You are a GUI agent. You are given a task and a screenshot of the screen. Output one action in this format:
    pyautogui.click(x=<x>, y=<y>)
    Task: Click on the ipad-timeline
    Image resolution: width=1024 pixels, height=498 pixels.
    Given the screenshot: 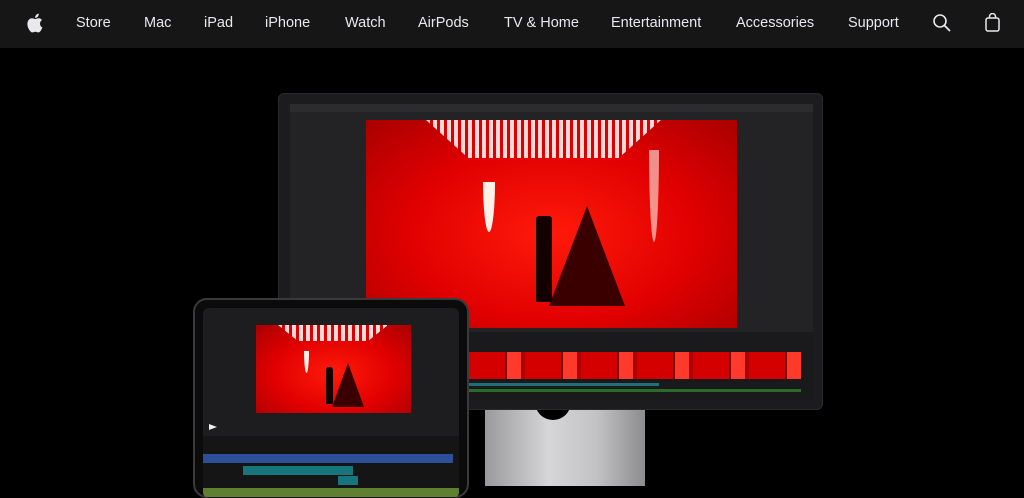 What is the action you would take?
    pyautogui.click(x=331, y=467)
    